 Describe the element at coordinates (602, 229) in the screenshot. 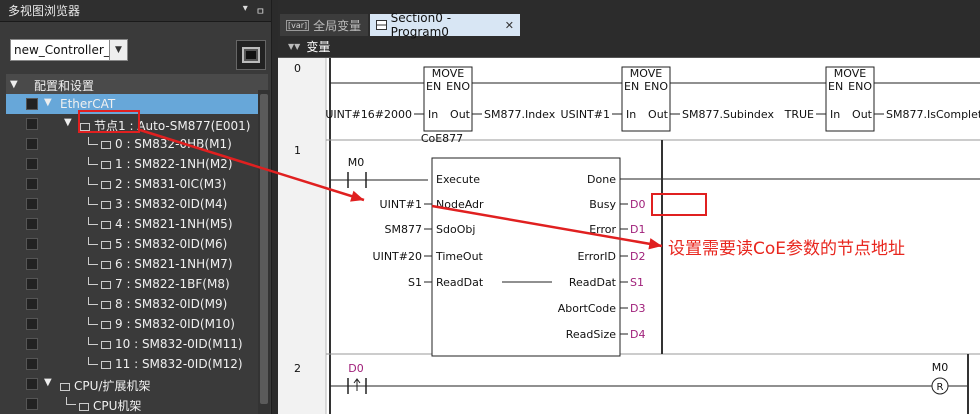

I see `fb-output-pin: Error` at that location.